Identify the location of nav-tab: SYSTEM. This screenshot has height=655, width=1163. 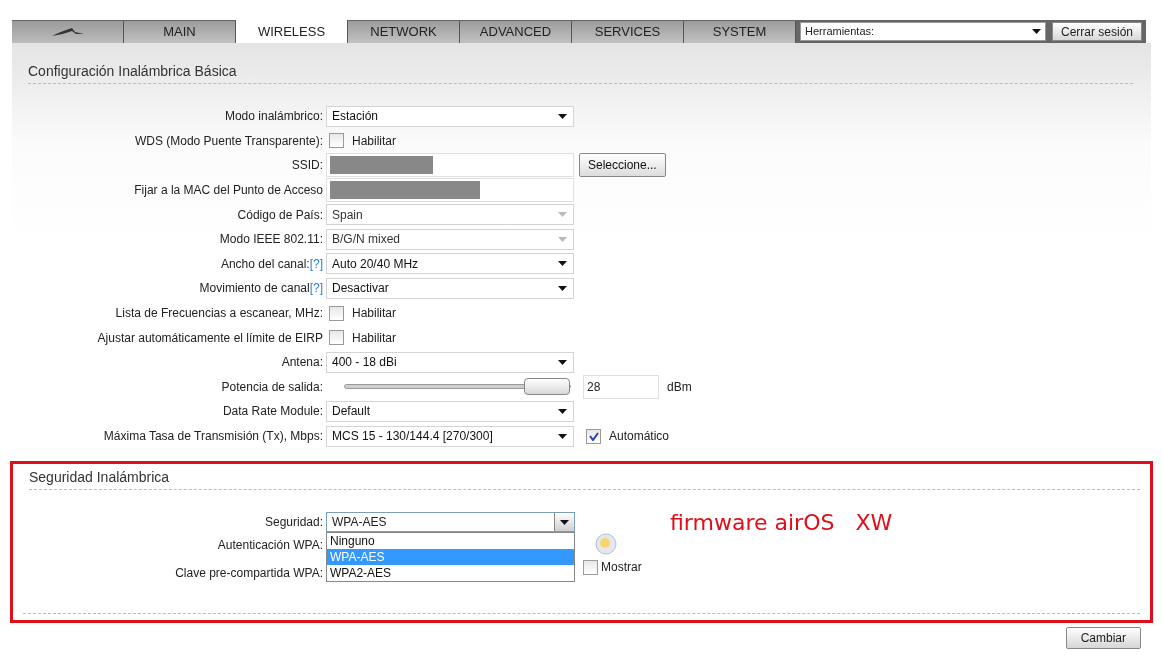
(740, 32).